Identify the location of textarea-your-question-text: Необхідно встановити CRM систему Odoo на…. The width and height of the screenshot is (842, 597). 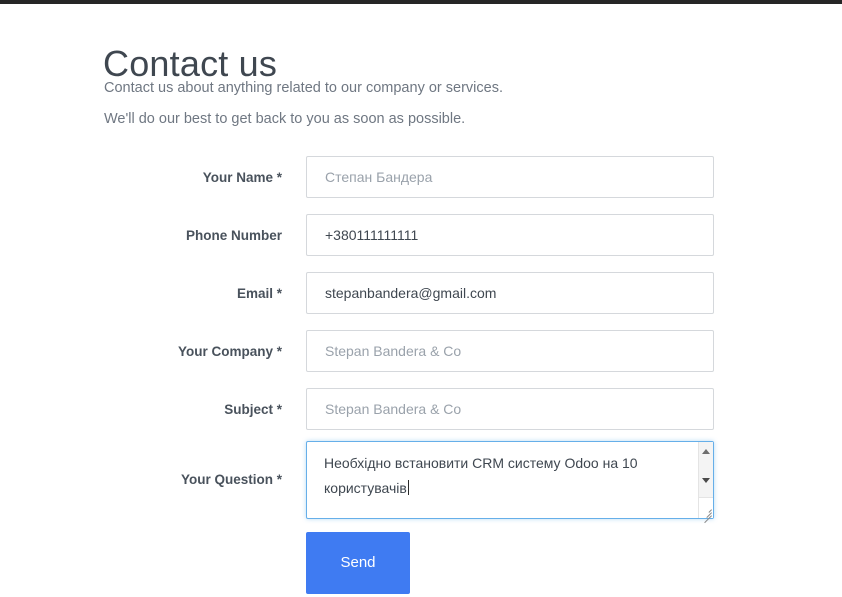
(494, 476).